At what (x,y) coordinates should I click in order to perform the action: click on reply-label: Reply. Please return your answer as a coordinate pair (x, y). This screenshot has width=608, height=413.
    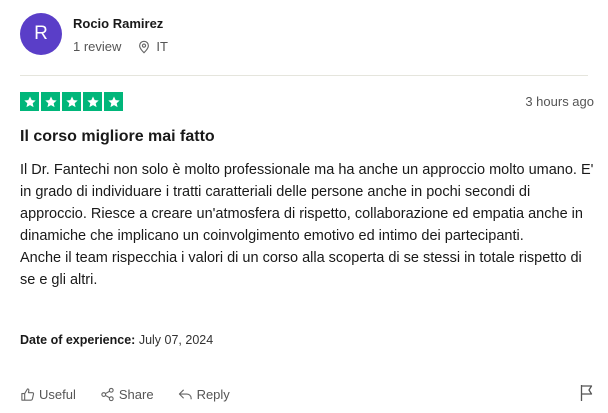
    Looking at the image, I should click on (213, 394).